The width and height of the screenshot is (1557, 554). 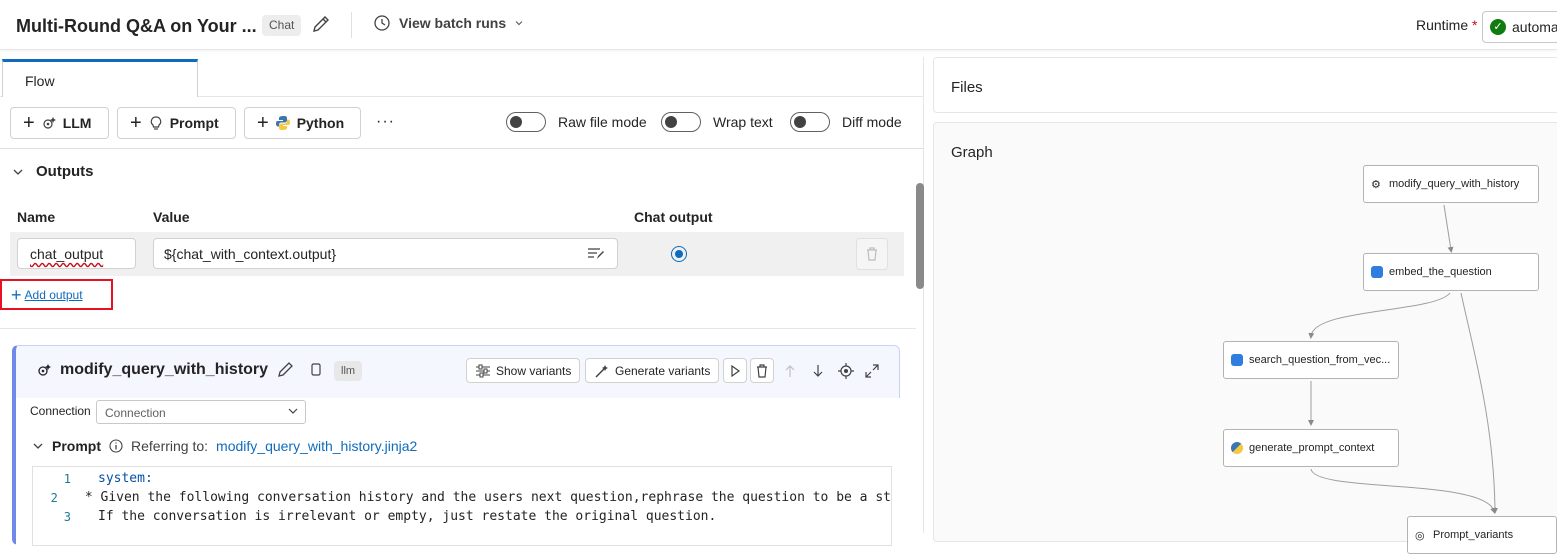 I want to click on add-llm-button: + LLM, so click(x=59, y=123).